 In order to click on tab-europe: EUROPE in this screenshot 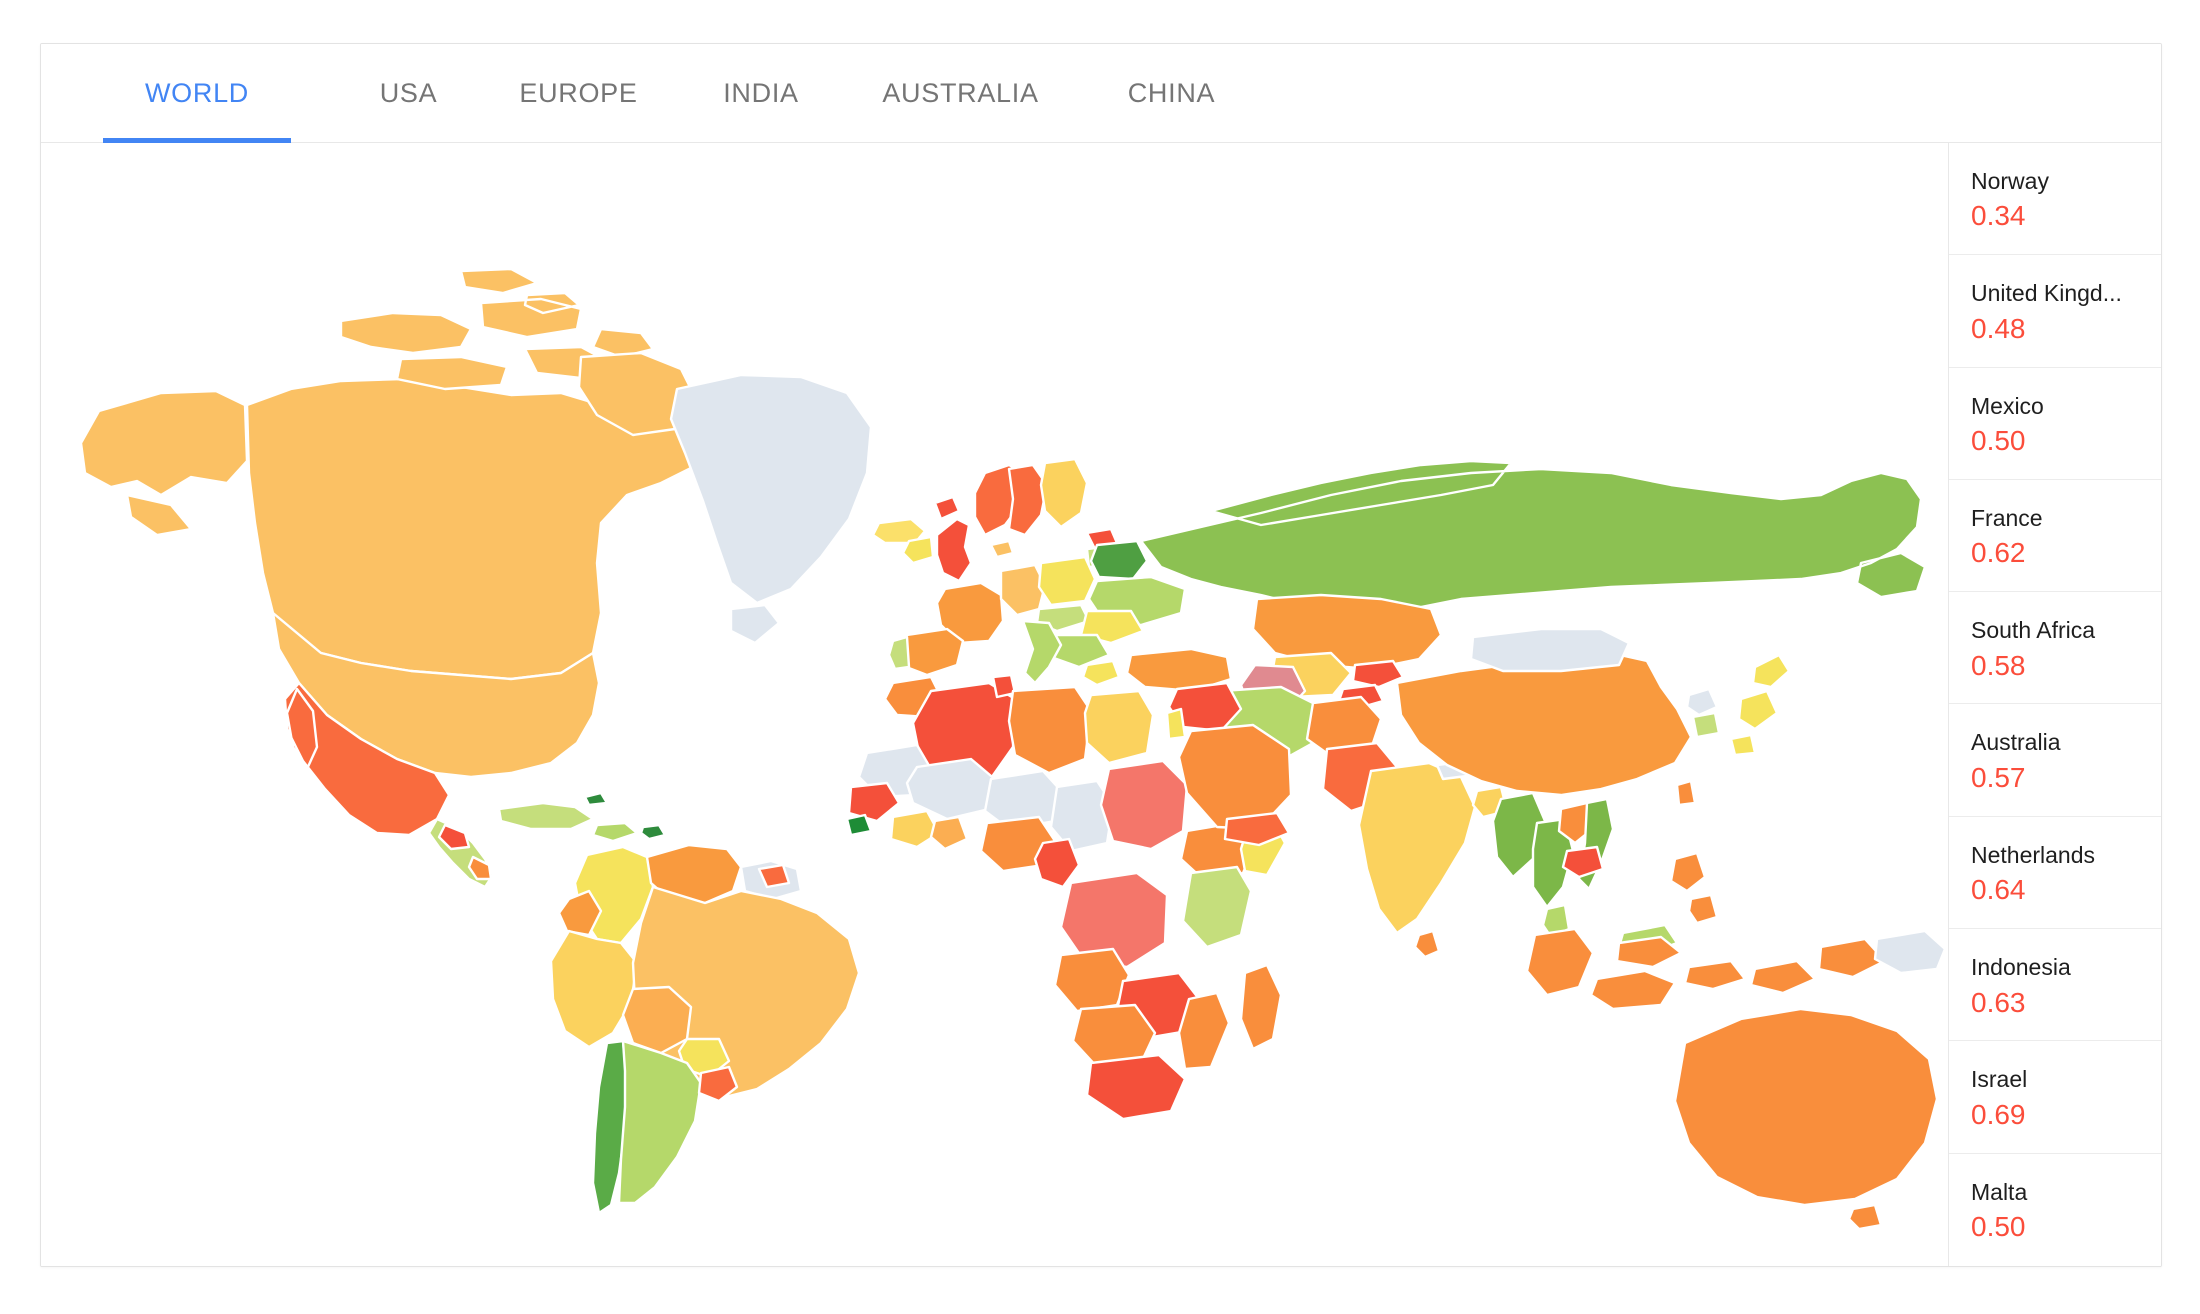, I will do `click(578, 93)`.